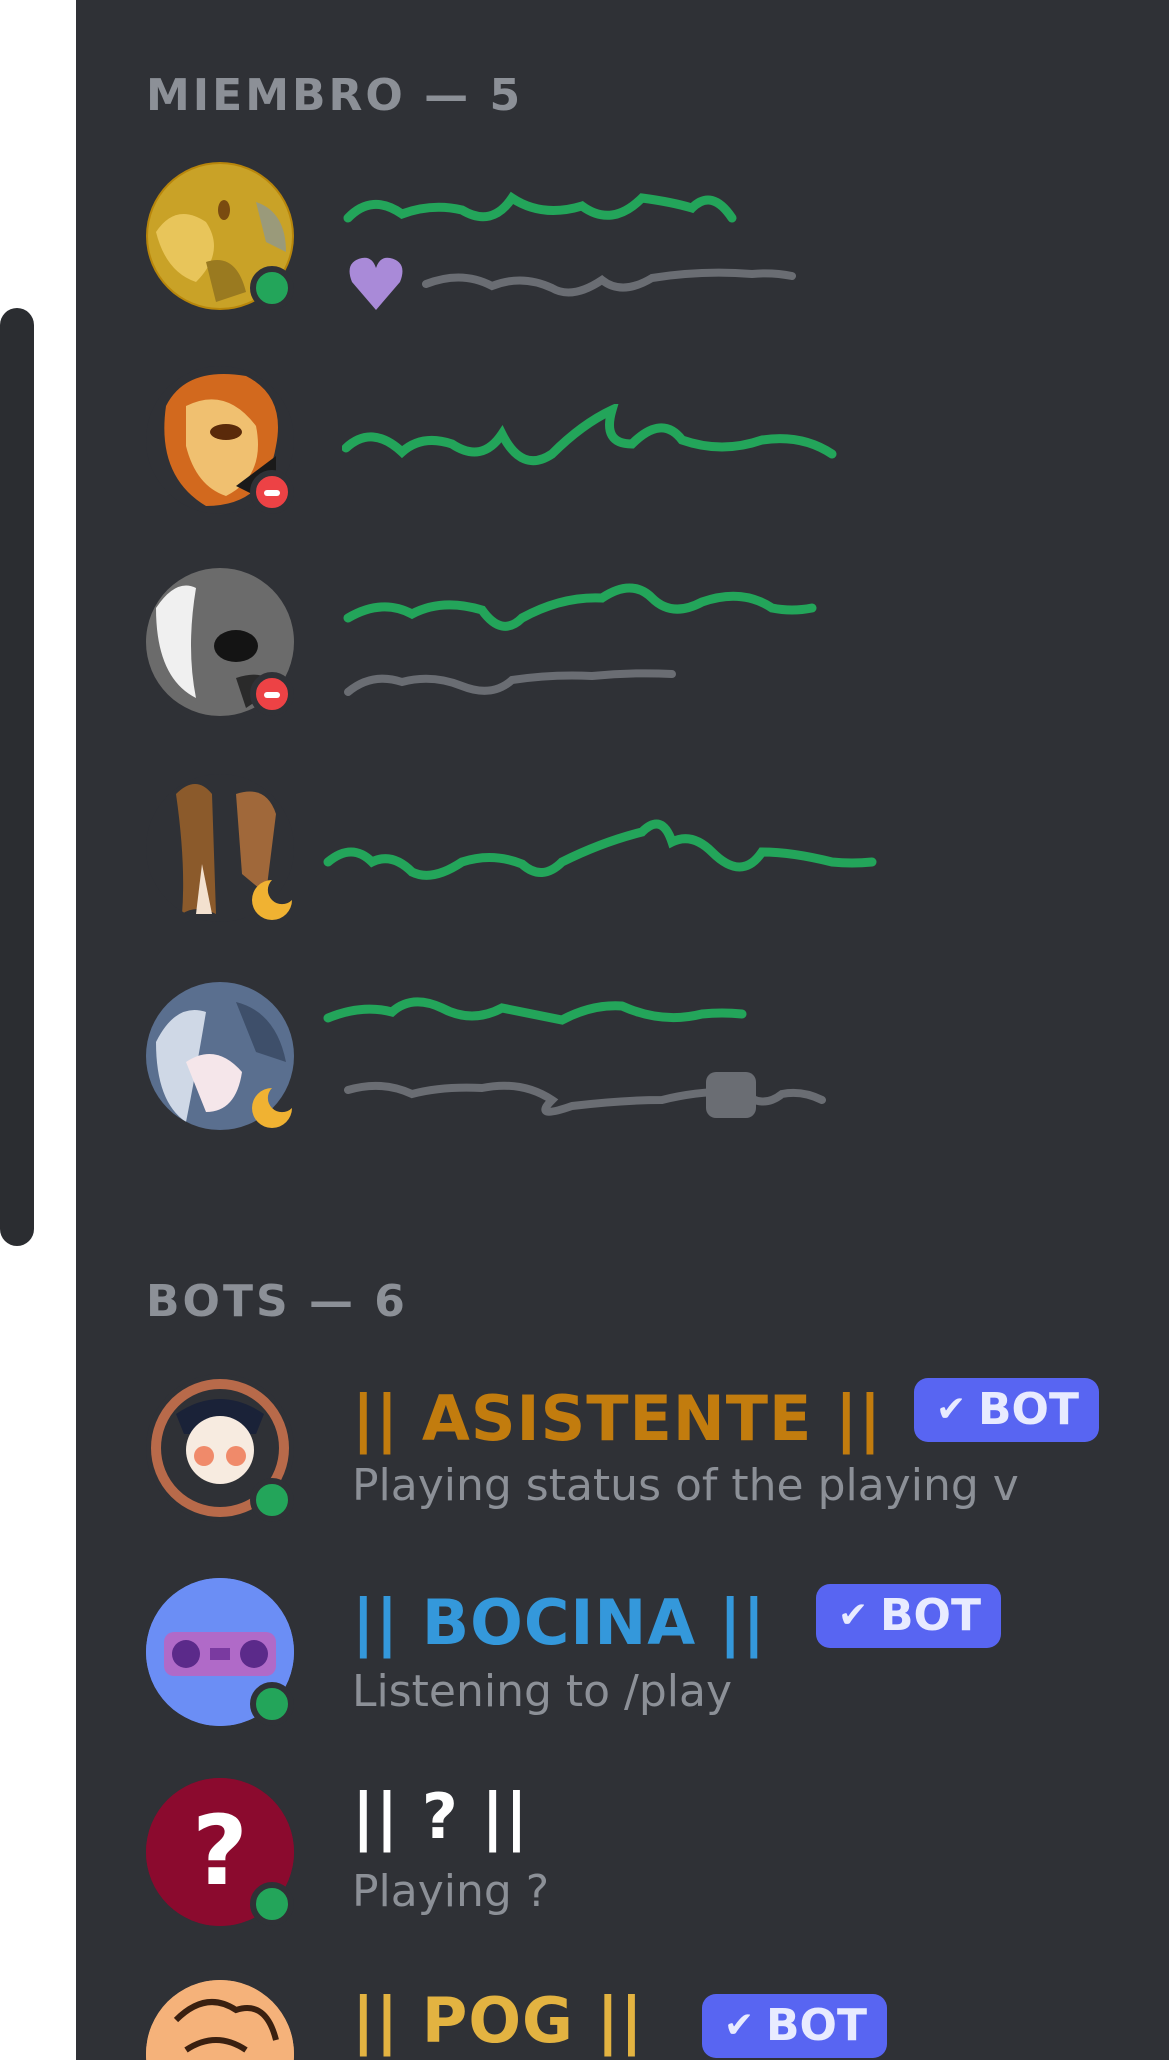  I want to click on bot-row: || POG || ✔ BOT, so click(646, 2019).